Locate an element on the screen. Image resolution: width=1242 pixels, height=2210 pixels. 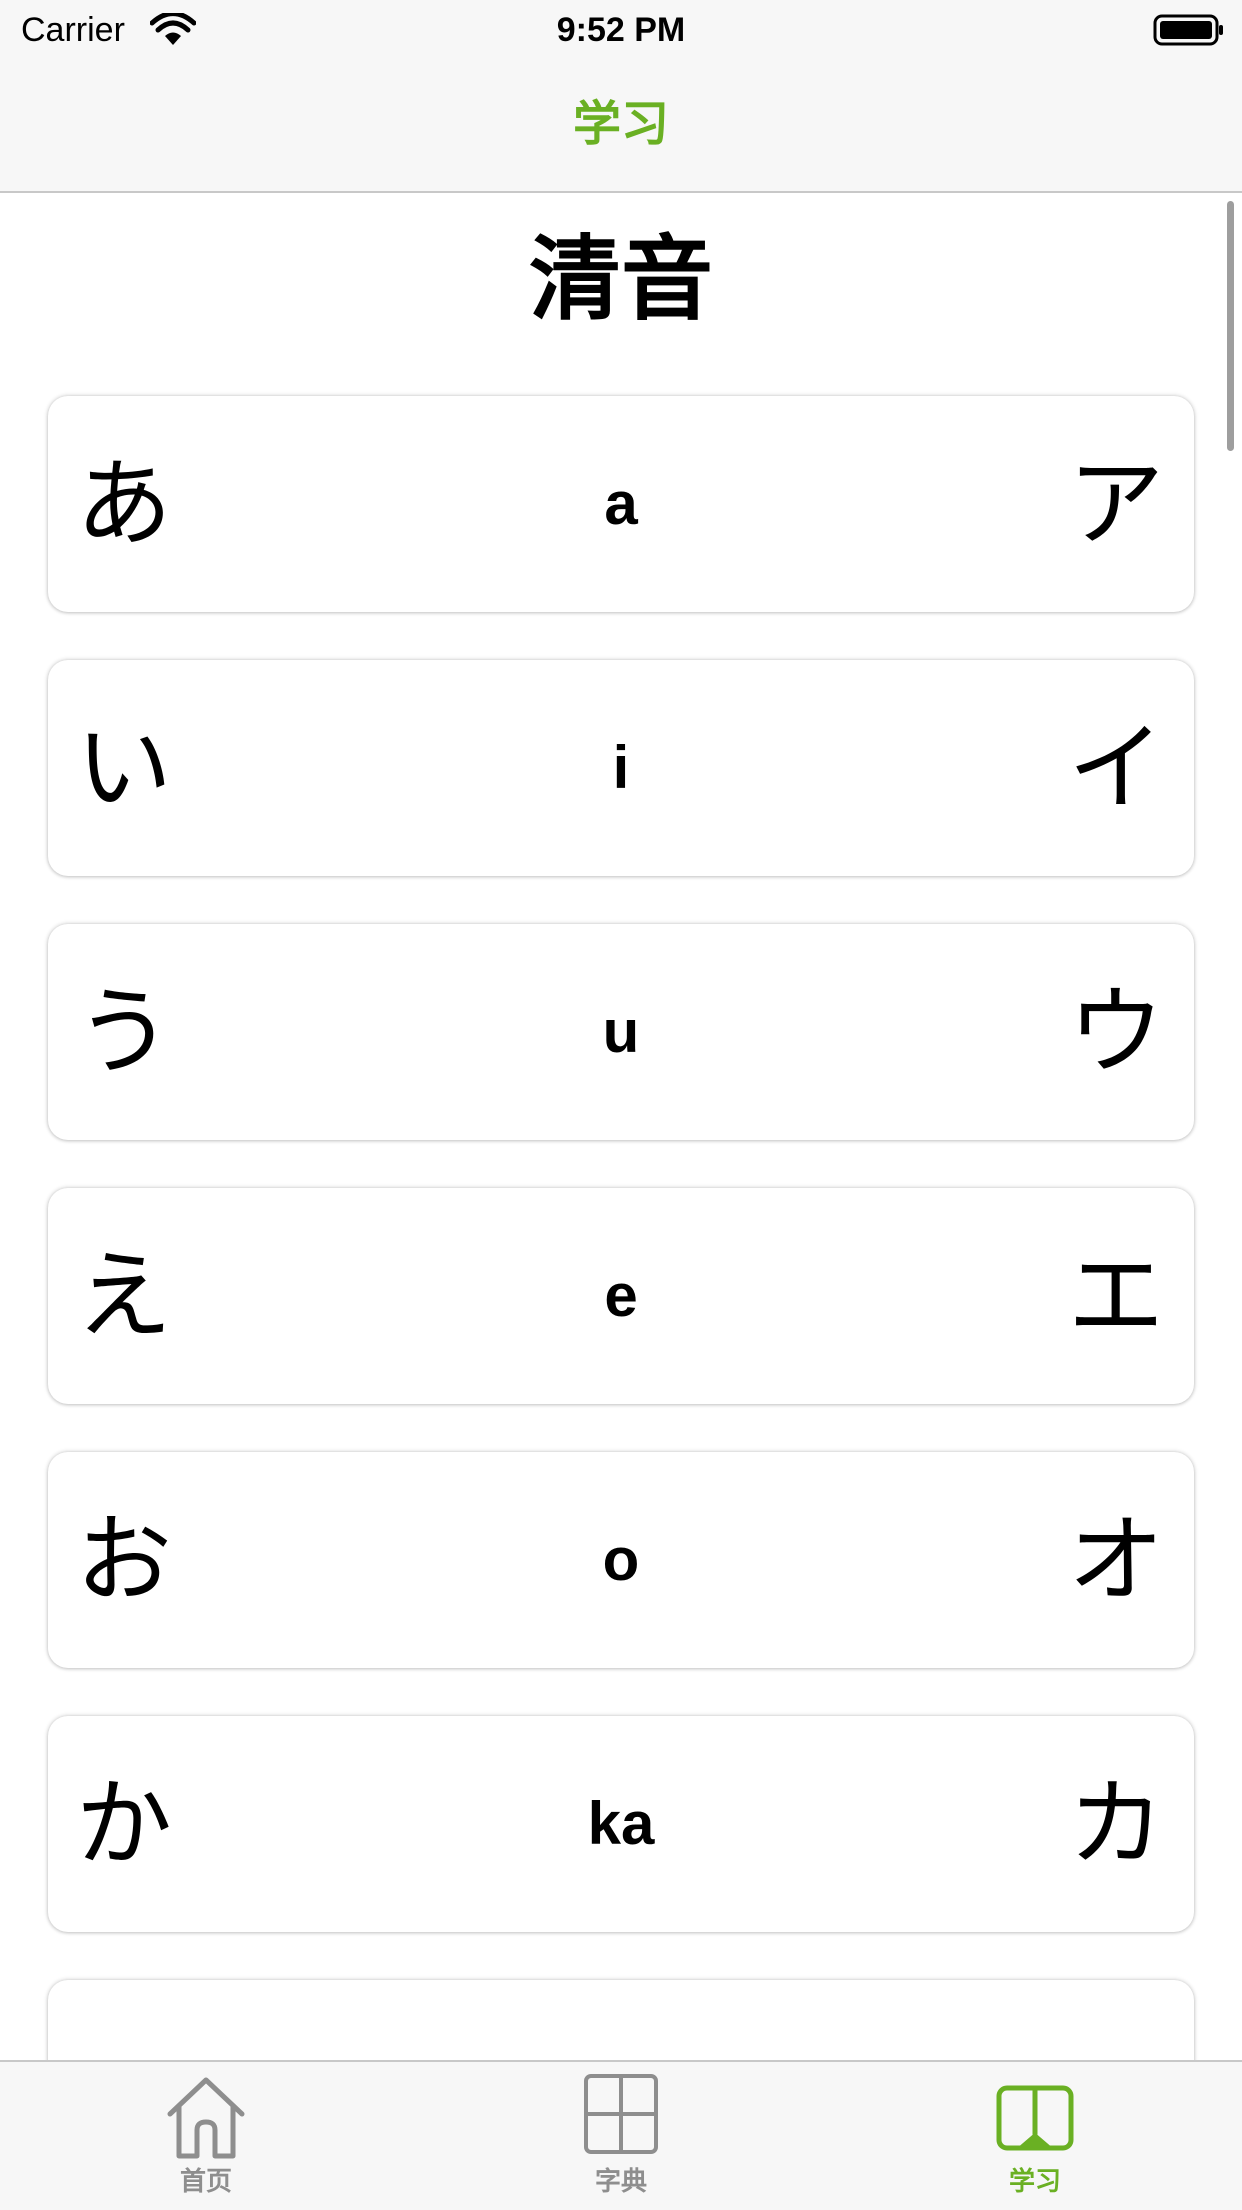
romaji-text: e is located at coordinates (621, 1295).